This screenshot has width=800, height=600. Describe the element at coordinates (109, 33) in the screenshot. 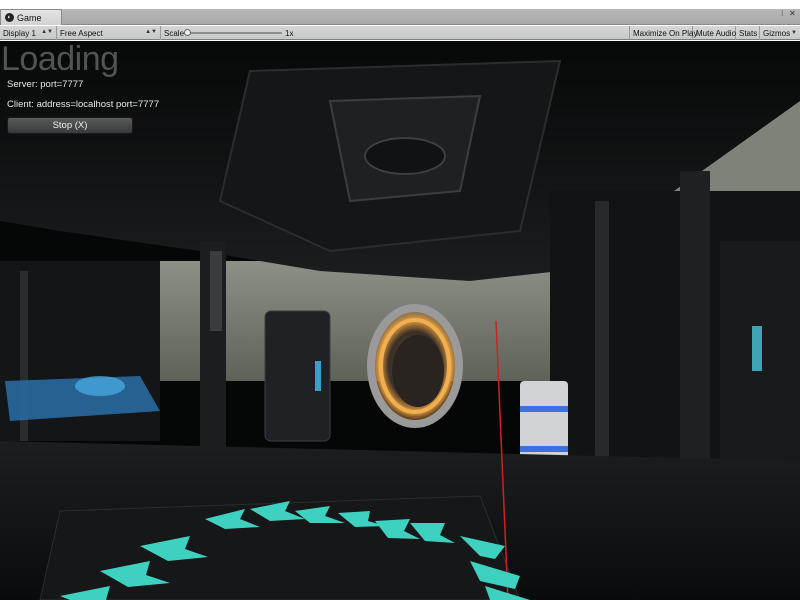

I see `aspect-dropdown: Free Aspect ▲▼` at that location.